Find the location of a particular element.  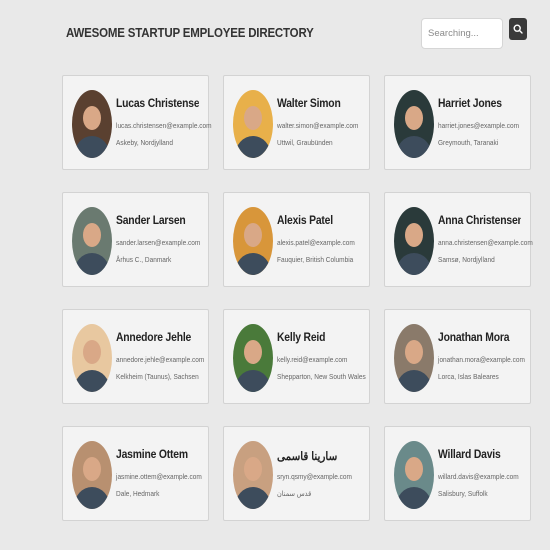

employee-name: Kelly Reid is located at coordinates (301, 338).